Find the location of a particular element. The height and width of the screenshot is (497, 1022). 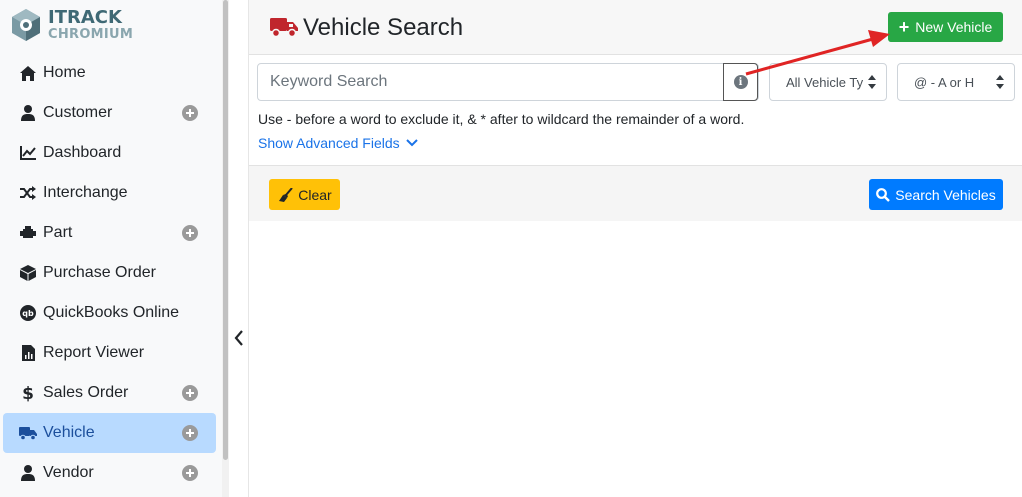

search-vehicles-button: Search Vehicles is located at coordinates (936, 194).